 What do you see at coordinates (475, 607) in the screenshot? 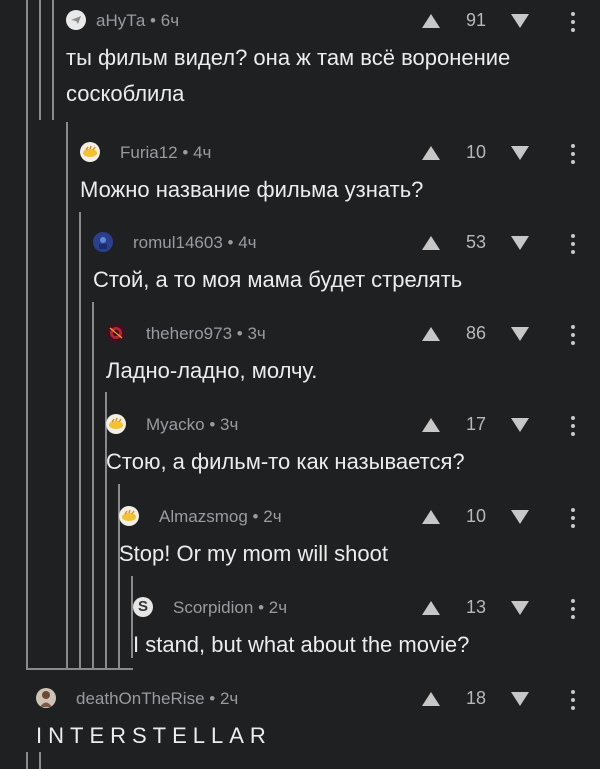
I see `comment-score: 13` at bounding box center [475, 607].